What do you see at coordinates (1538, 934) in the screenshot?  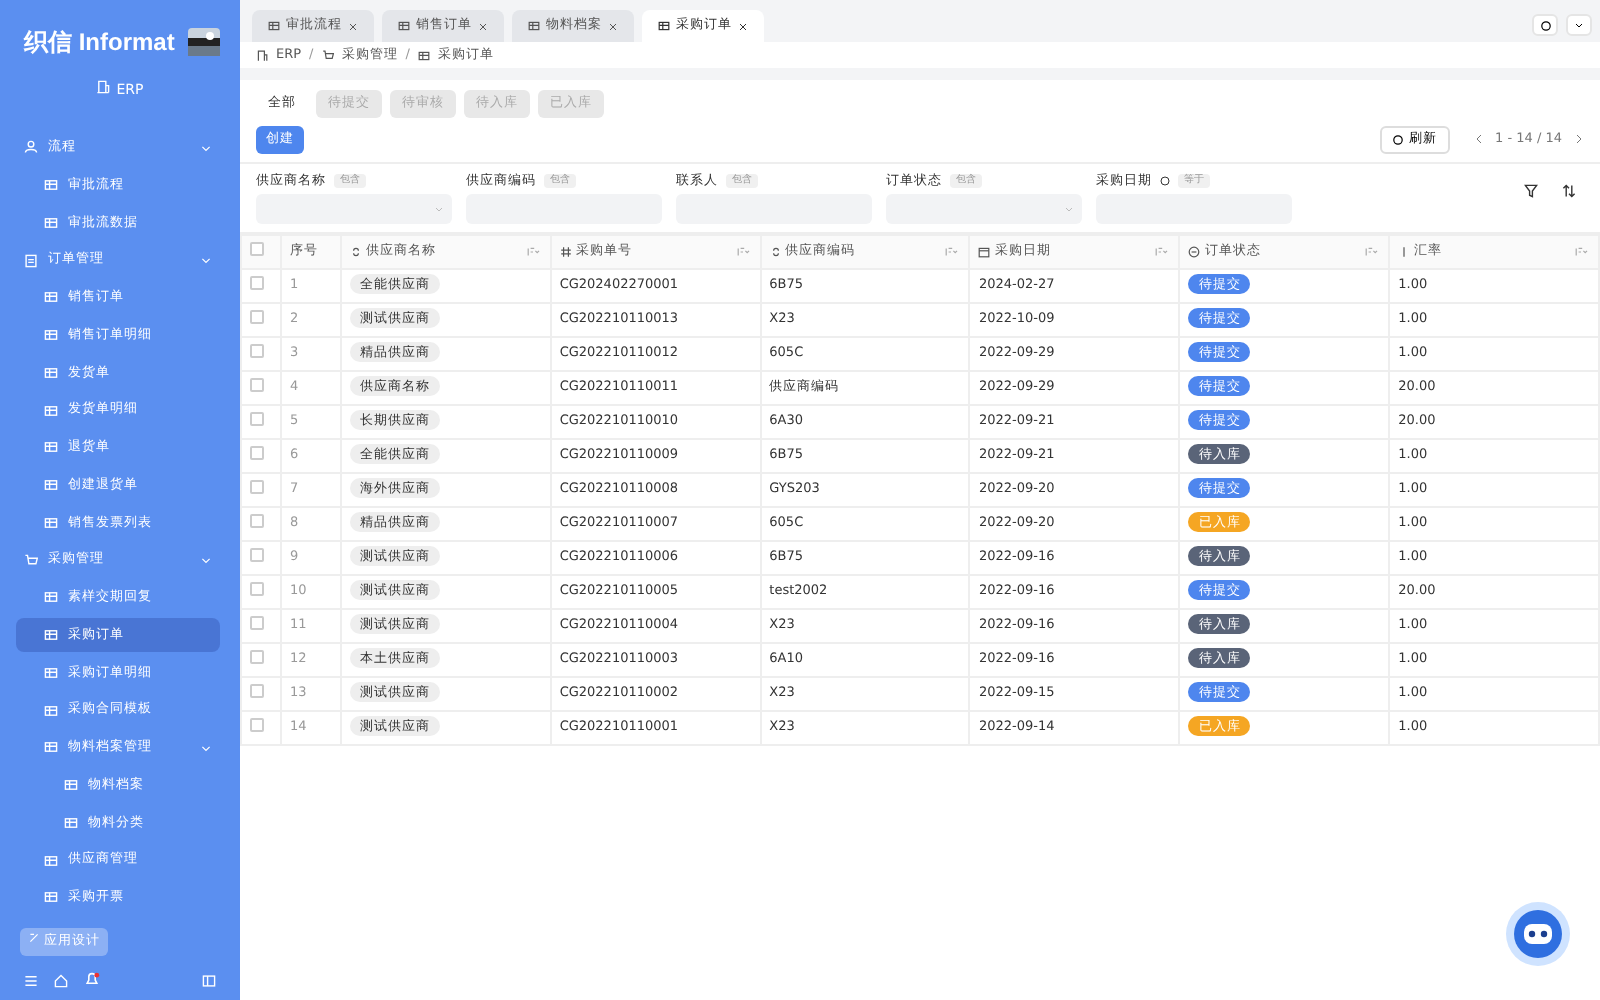 I see `assistant-robot-icon` at bounding box center [1538, 934].